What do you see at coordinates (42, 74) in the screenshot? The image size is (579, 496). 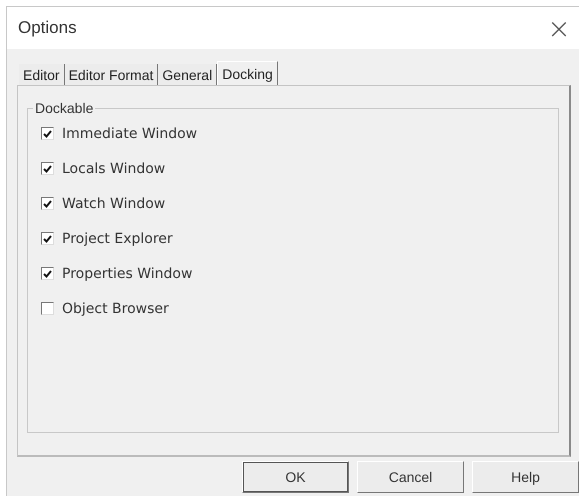 I see `tab: Editor` at bounding box center [42, 74].